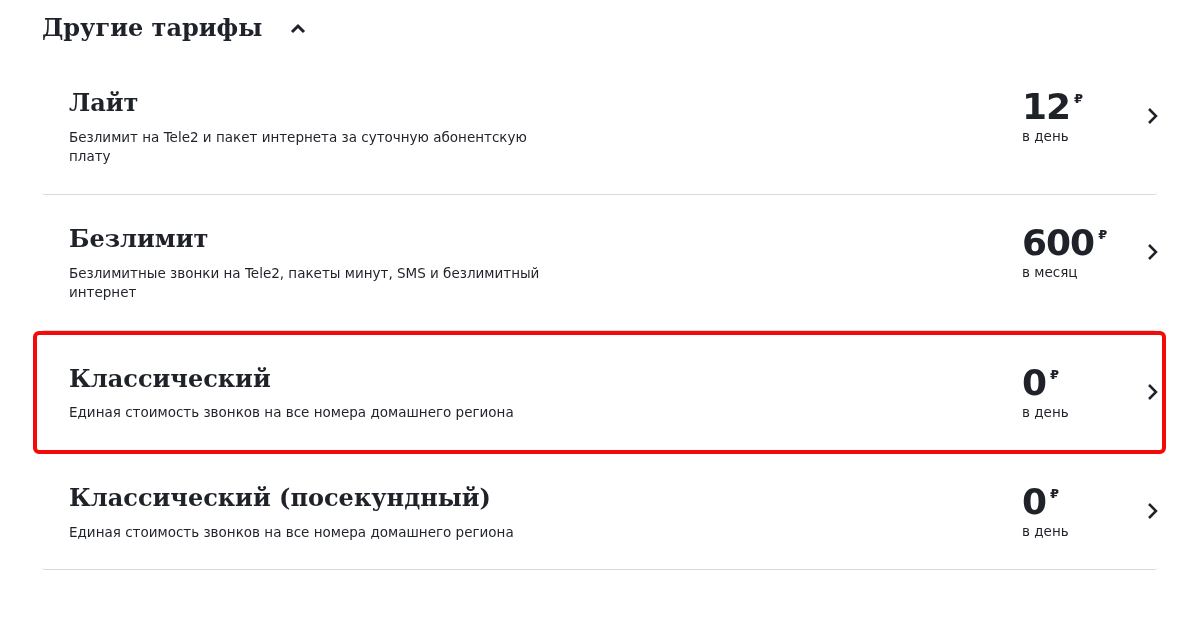 Image resolution: width=1199 pixels, height=627 pixels. I want to click on price-period: в месяц, so click(1050, 272).